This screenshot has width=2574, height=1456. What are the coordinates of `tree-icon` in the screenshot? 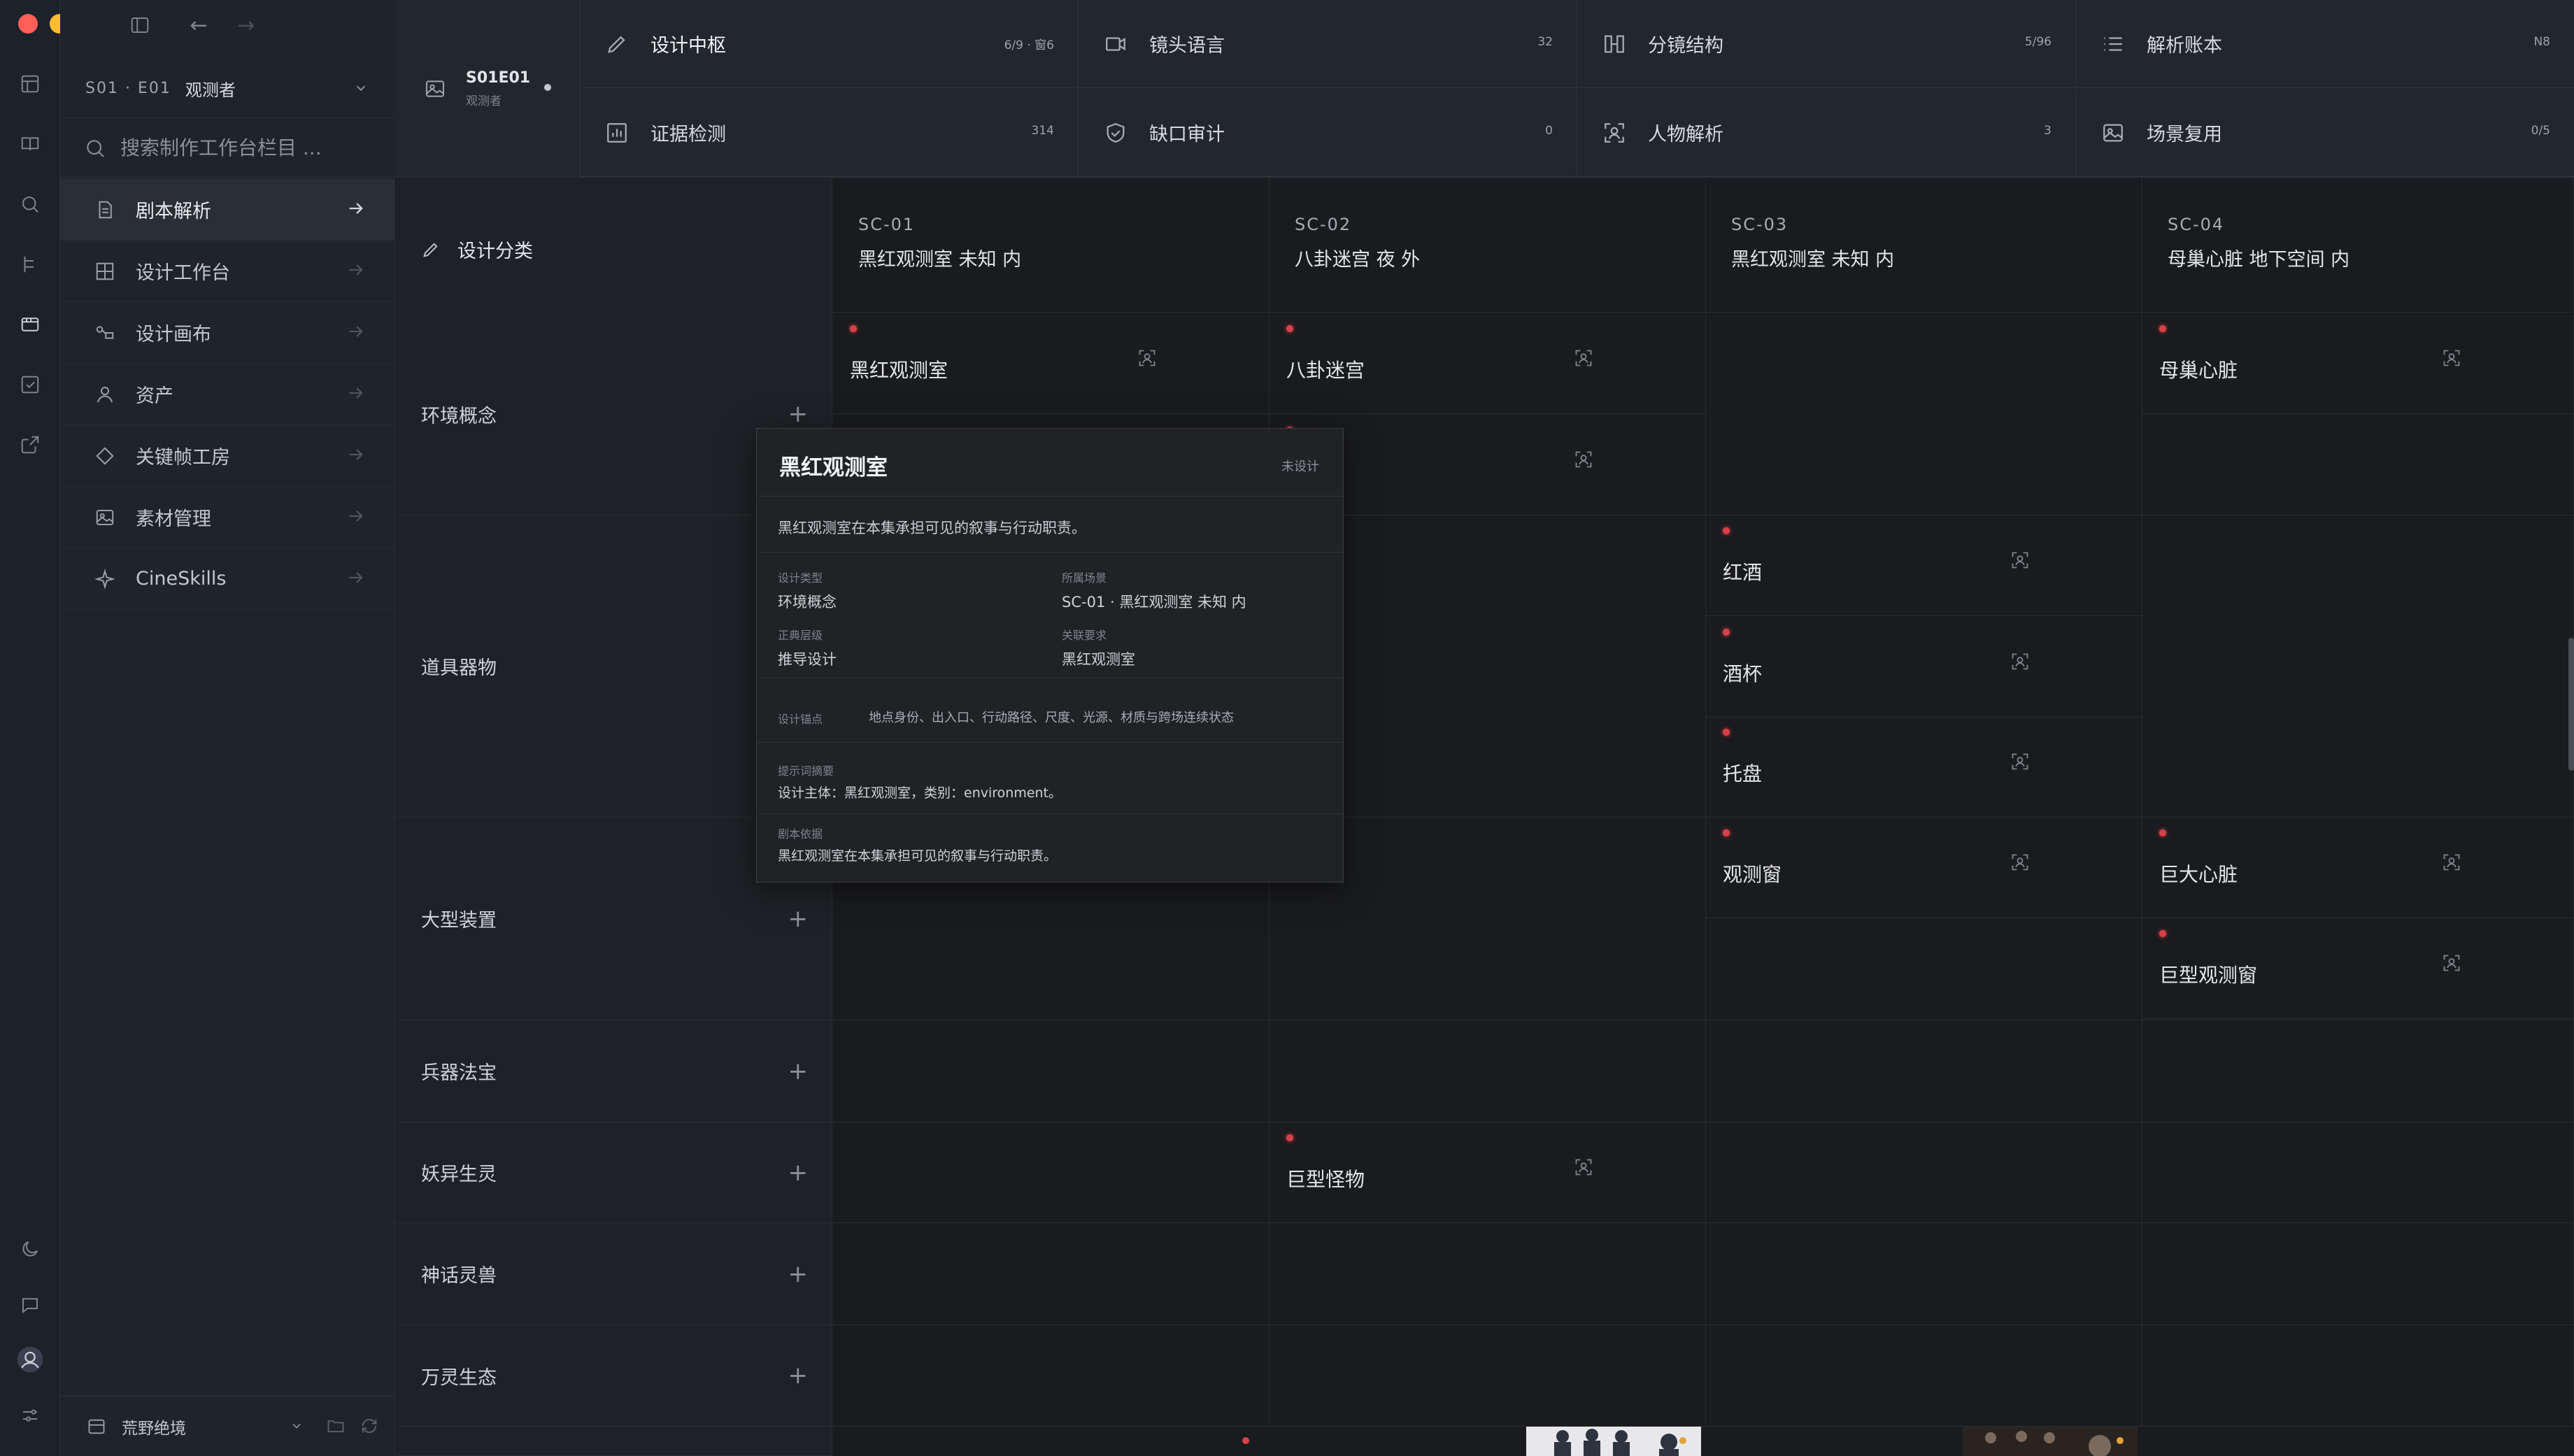 It's located at (30, 264).